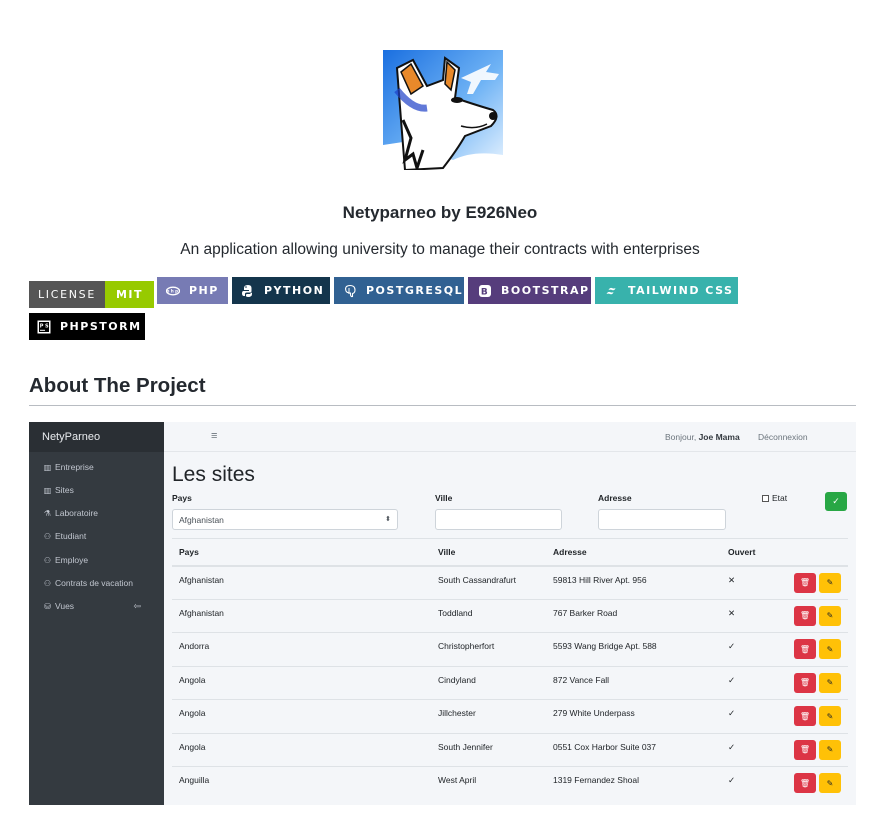  I want to click on topbar: ≡ Bonjour, Joe Mama Déconnexion, so click(510, 437).